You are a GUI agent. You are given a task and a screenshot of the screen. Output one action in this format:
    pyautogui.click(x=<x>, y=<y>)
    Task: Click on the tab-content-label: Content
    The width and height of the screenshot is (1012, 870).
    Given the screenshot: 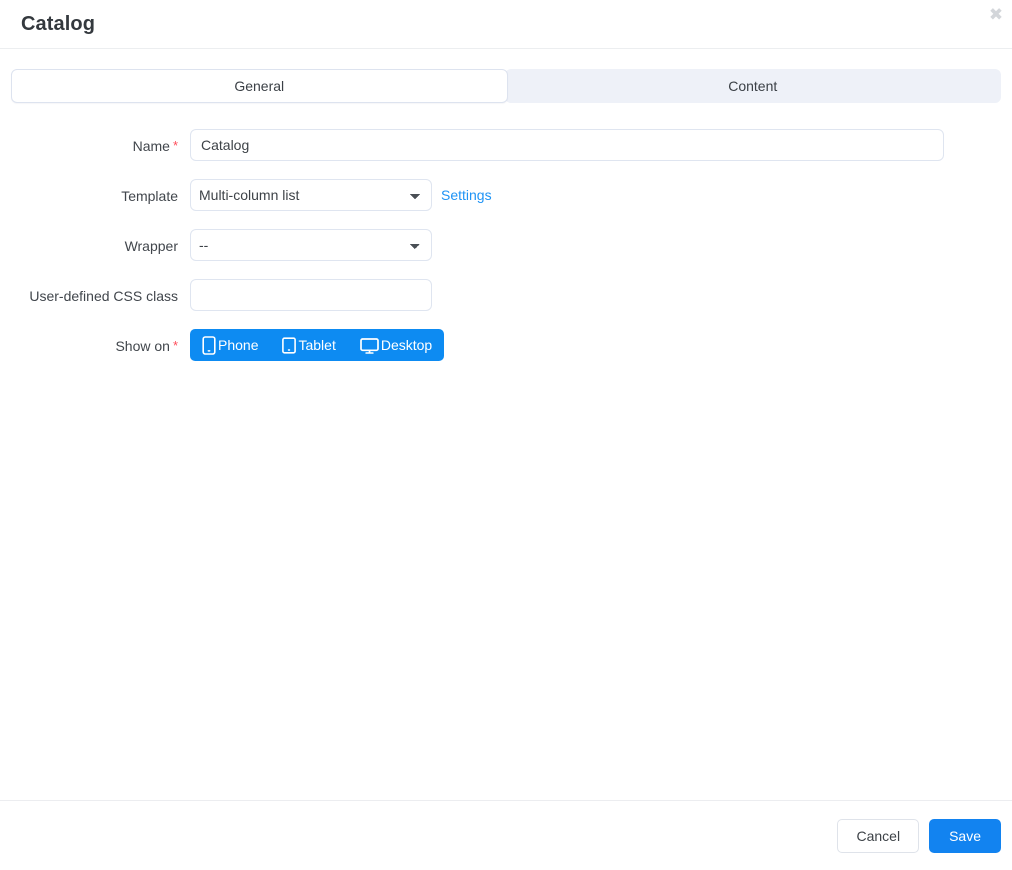 What is the action you would take?
    pyautogui.click(x=753, y=86)
    